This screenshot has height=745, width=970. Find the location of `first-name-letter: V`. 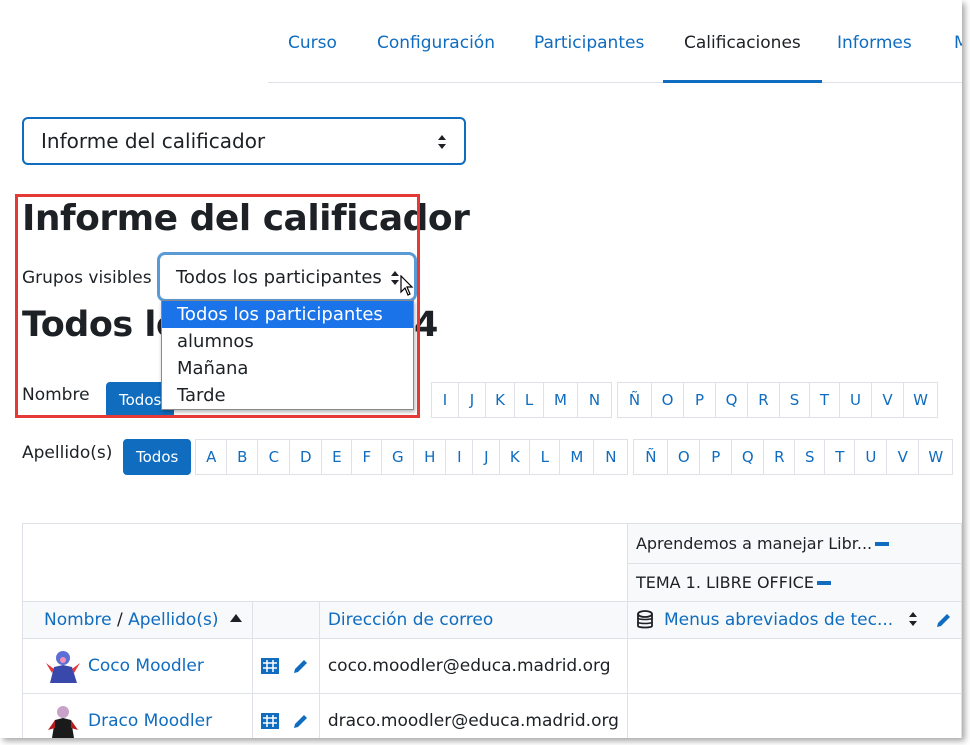

first-name-letter: V is located at coordinates (887, 400).